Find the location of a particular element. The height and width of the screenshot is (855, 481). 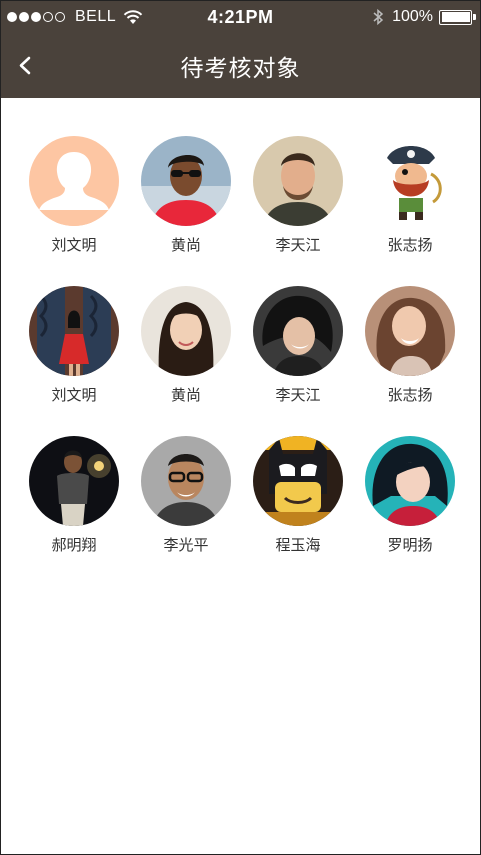

top-bar: BELL 4:21PM 100% 待考核对象 is located at coordinates (240, 49).